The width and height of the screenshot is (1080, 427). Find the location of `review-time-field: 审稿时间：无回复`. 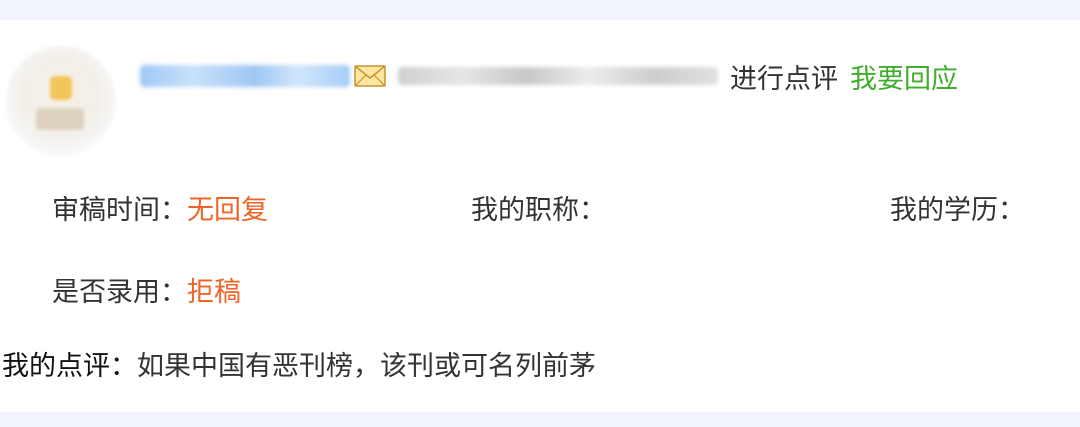

review-time-field: 审稿时间：无回复 is located at coordinates (160, 207).